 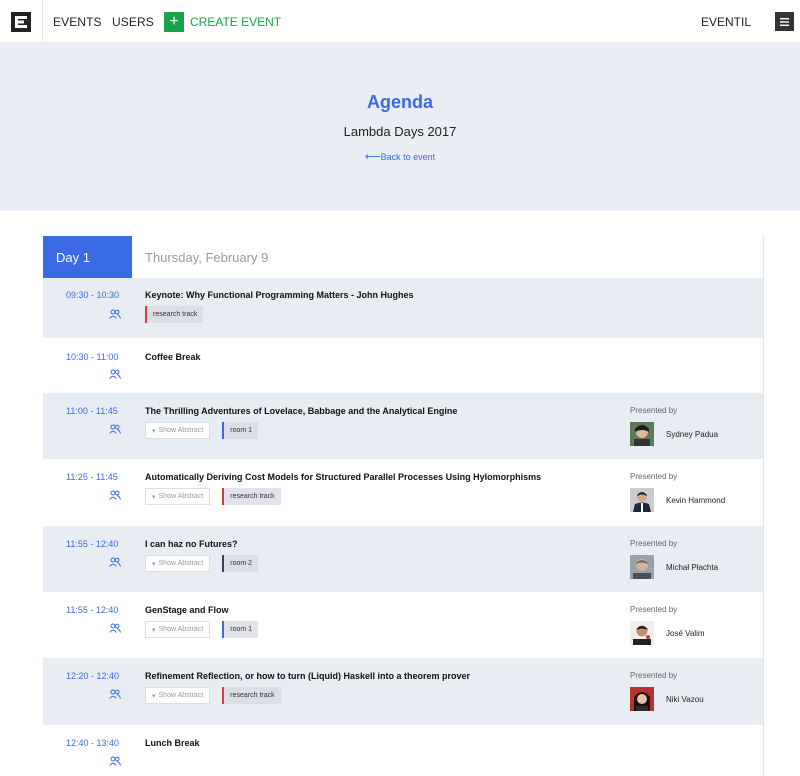 I want to click on session-tags: research track, so click(x=174, y=314).